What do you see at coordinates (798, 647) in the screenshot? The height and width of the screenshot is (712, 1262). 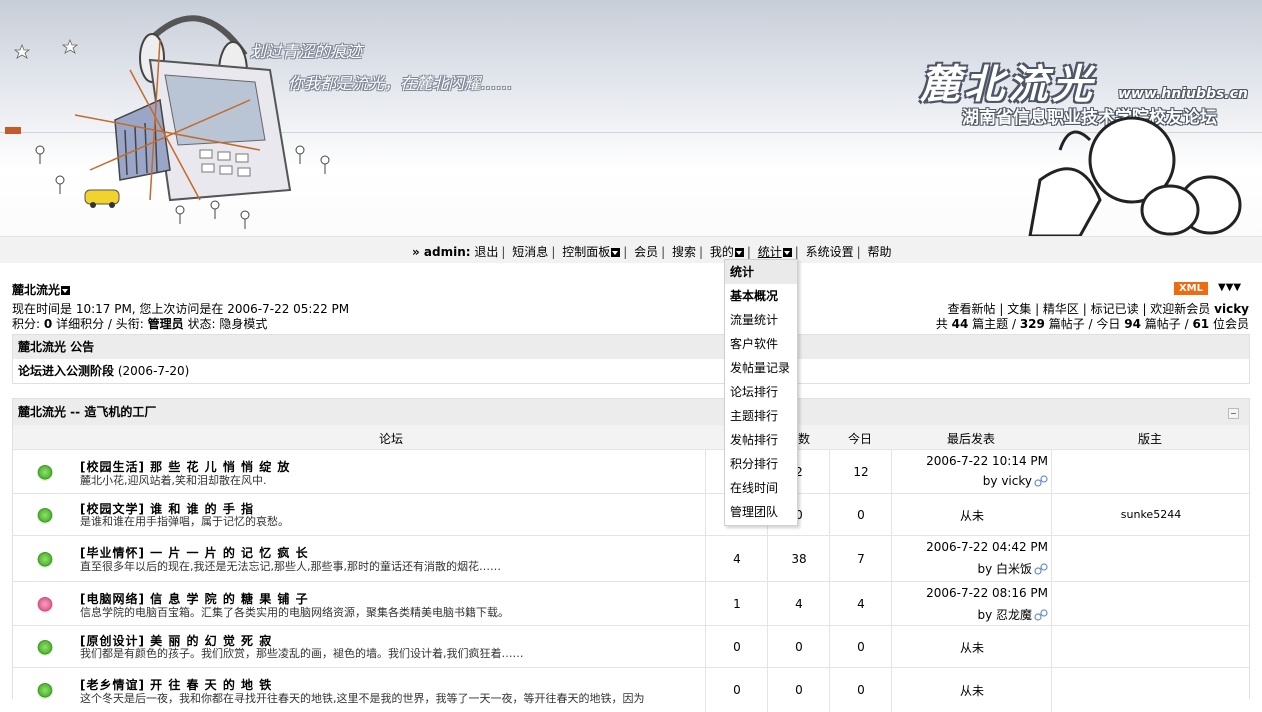 I see `forum-posts-count: 0` at bounding box center [798, 647].